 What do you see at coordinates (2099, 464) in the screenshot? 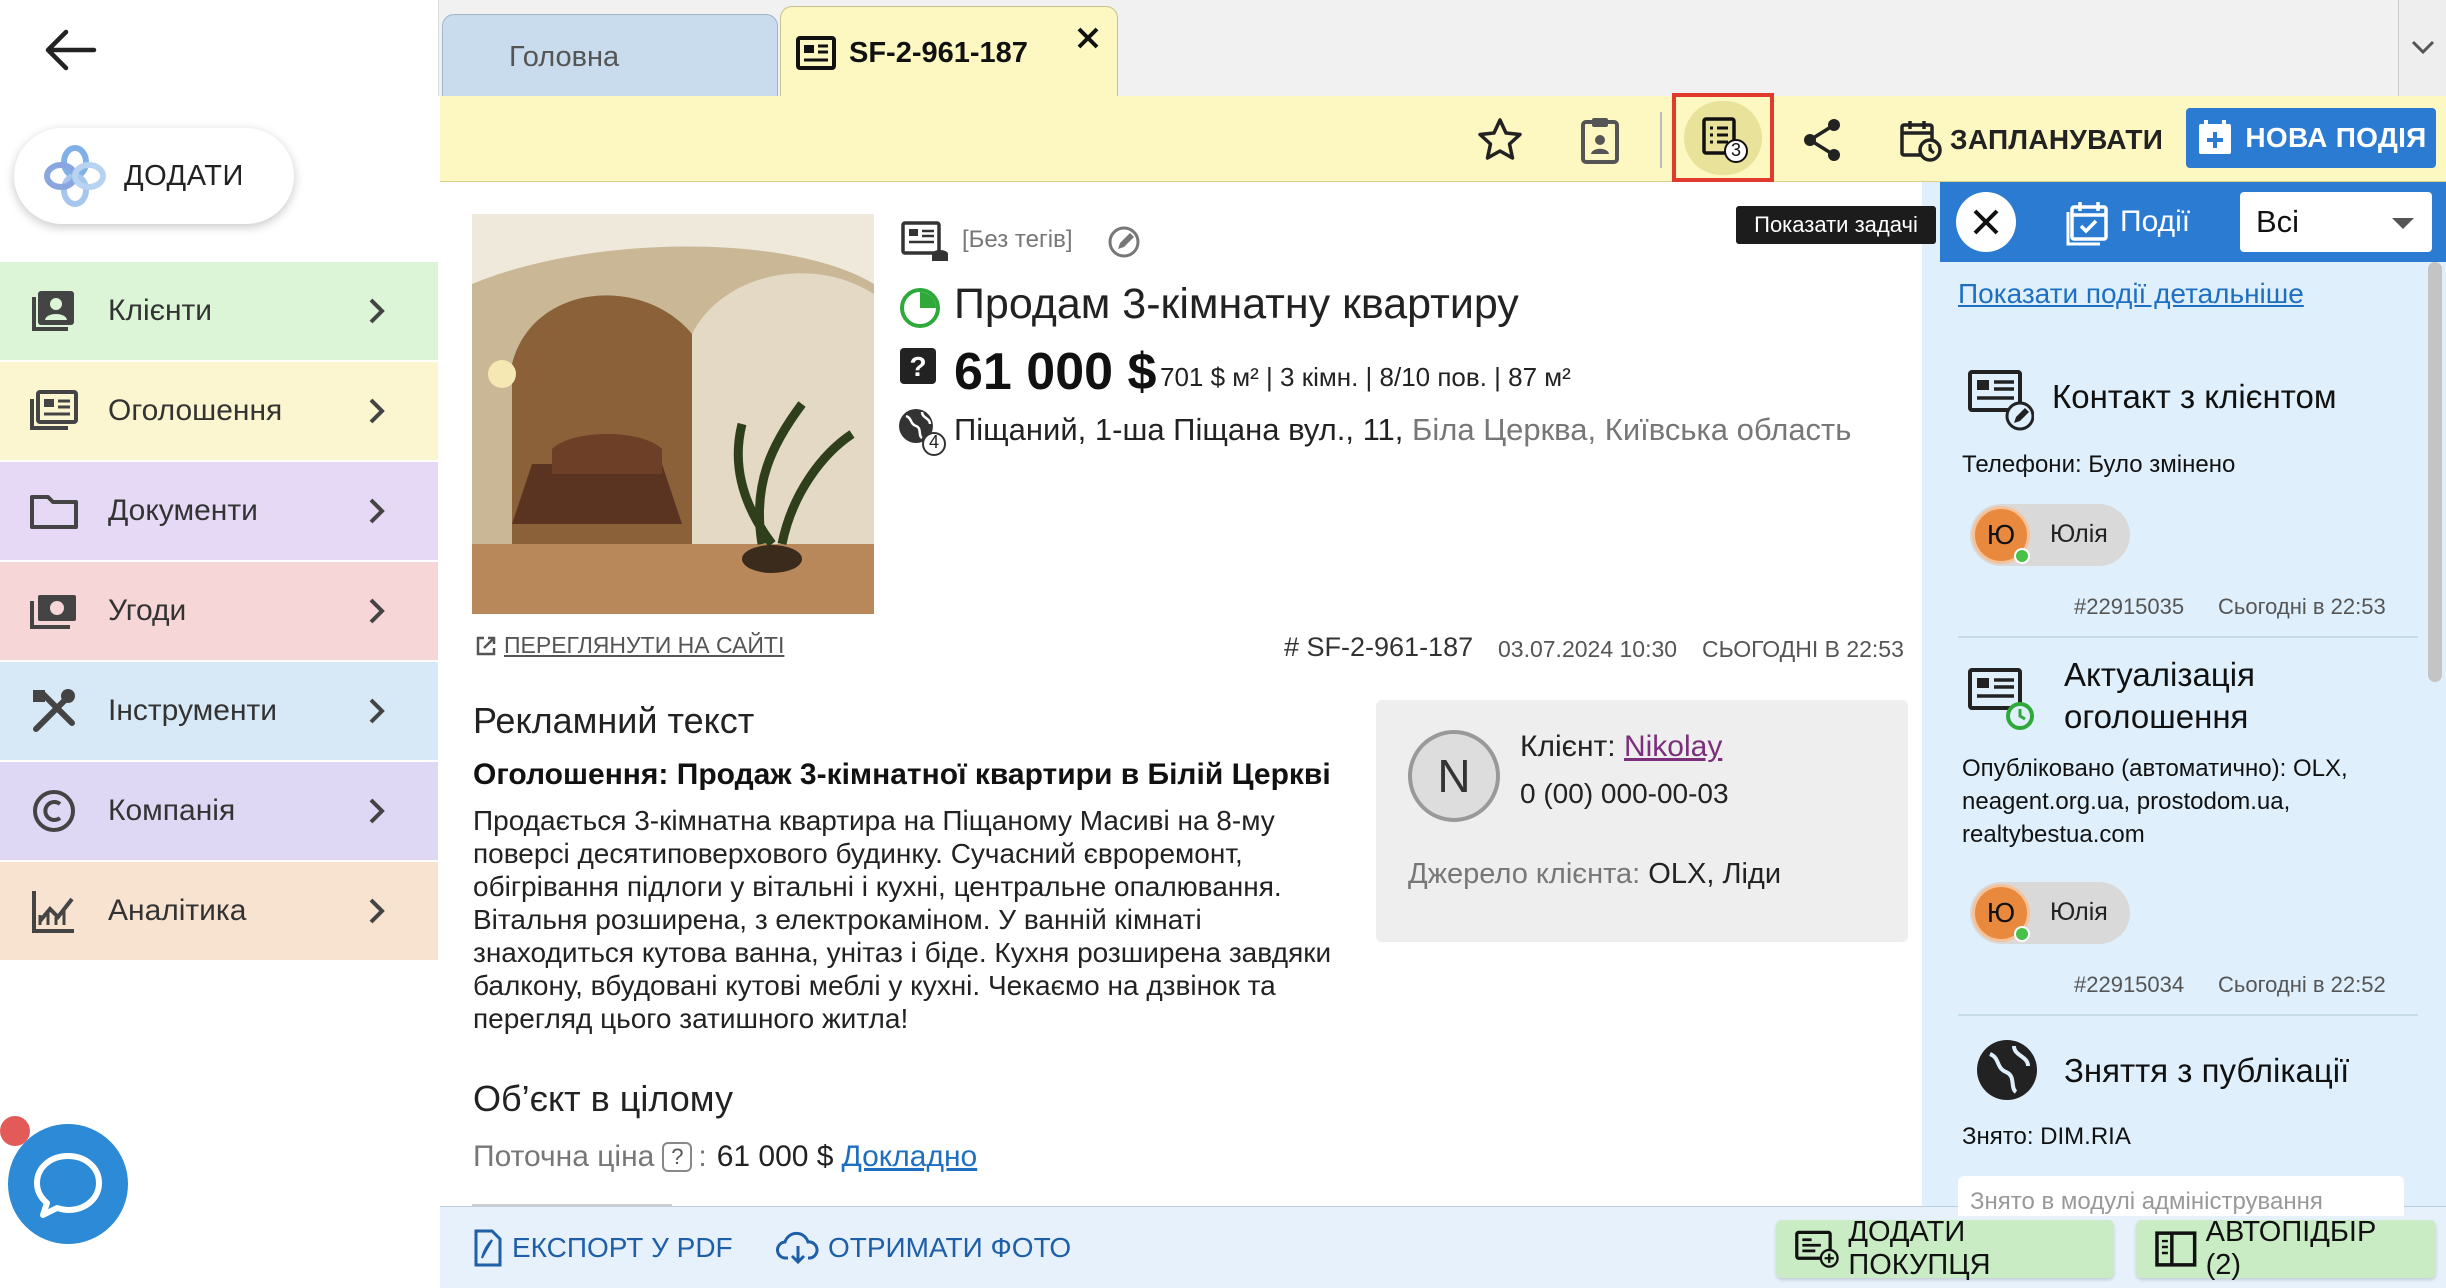
I see `event-text: Телефони: Було змінено` at bounding box center [2099, 464].